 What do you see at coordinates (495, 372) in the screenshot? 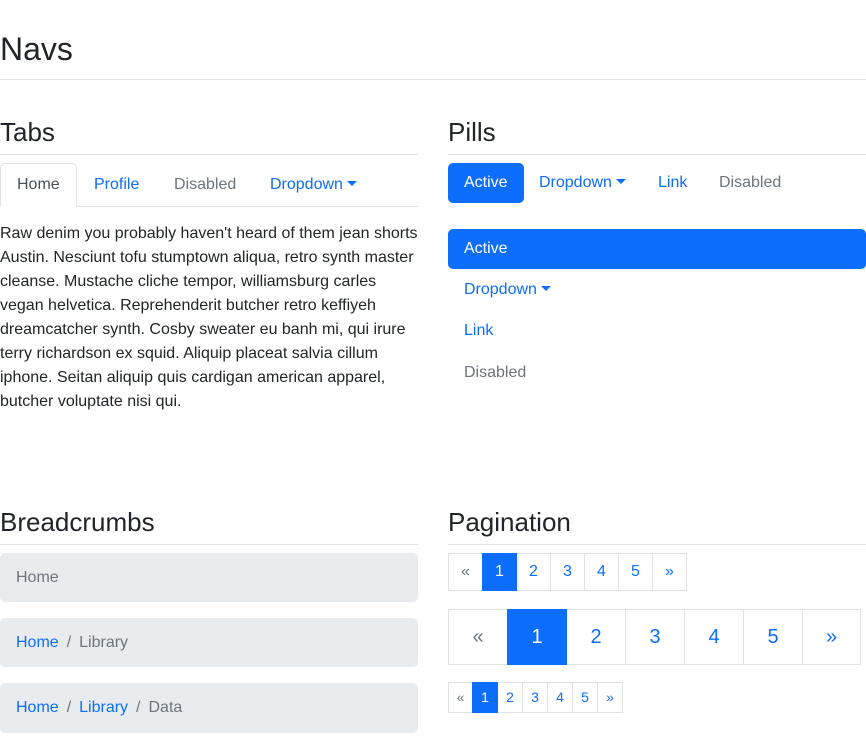
I see `vertical-pill-disabled-label: Disabled` at bounding box center [495, 372].